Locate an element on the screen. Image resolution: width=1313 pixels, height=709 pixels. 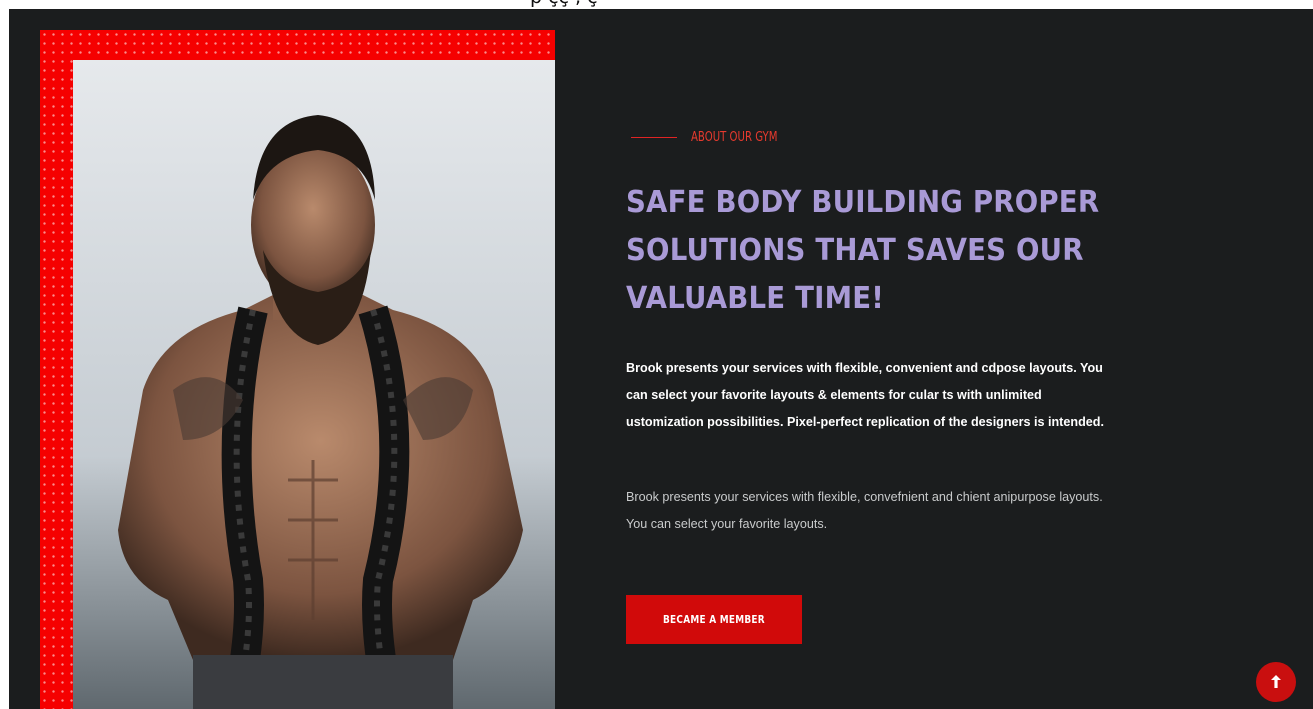
become-member-label: BECAME A MEMBER is located at coordinates (714, 619).